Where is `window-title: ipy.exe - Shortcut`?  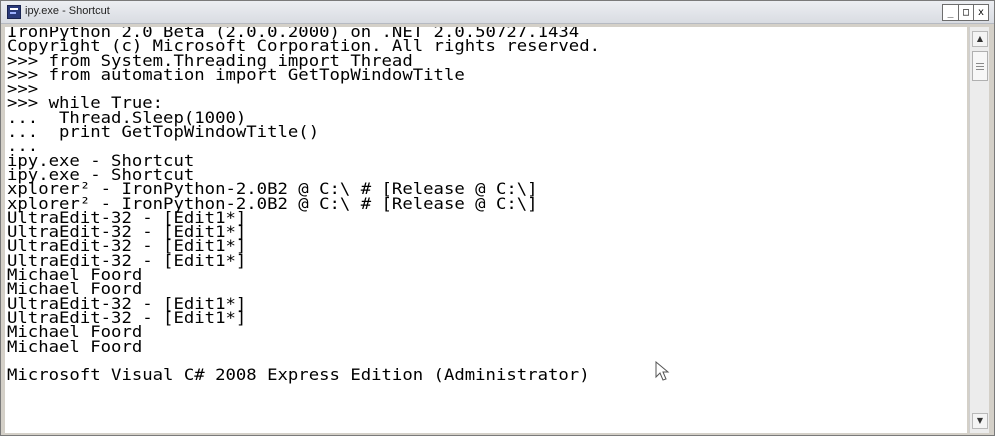 window-title: ipy.exe - Shortcut is located at coordinates (67, 11).